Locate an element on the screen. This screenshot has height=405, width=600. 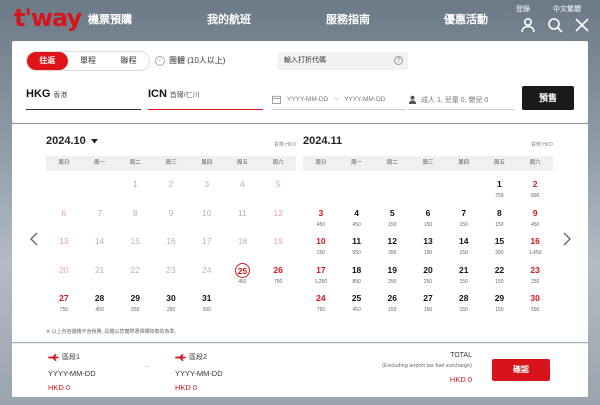
calendar-day: 11 550 is located at coordinates (357, 246).